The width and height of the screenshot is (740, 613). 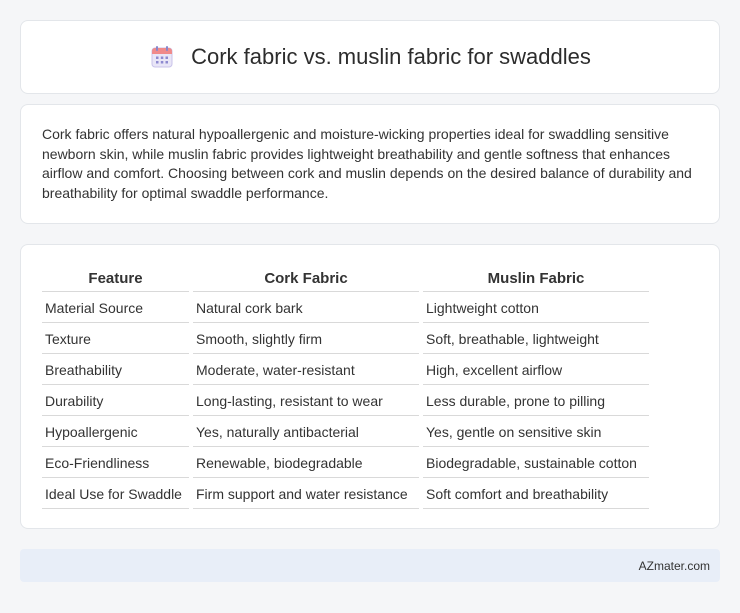 What do you see at coordinates (674, 566) in the screenshot?
I see `footer-site-link: AZmater.com` at bounding box center [674, 566].